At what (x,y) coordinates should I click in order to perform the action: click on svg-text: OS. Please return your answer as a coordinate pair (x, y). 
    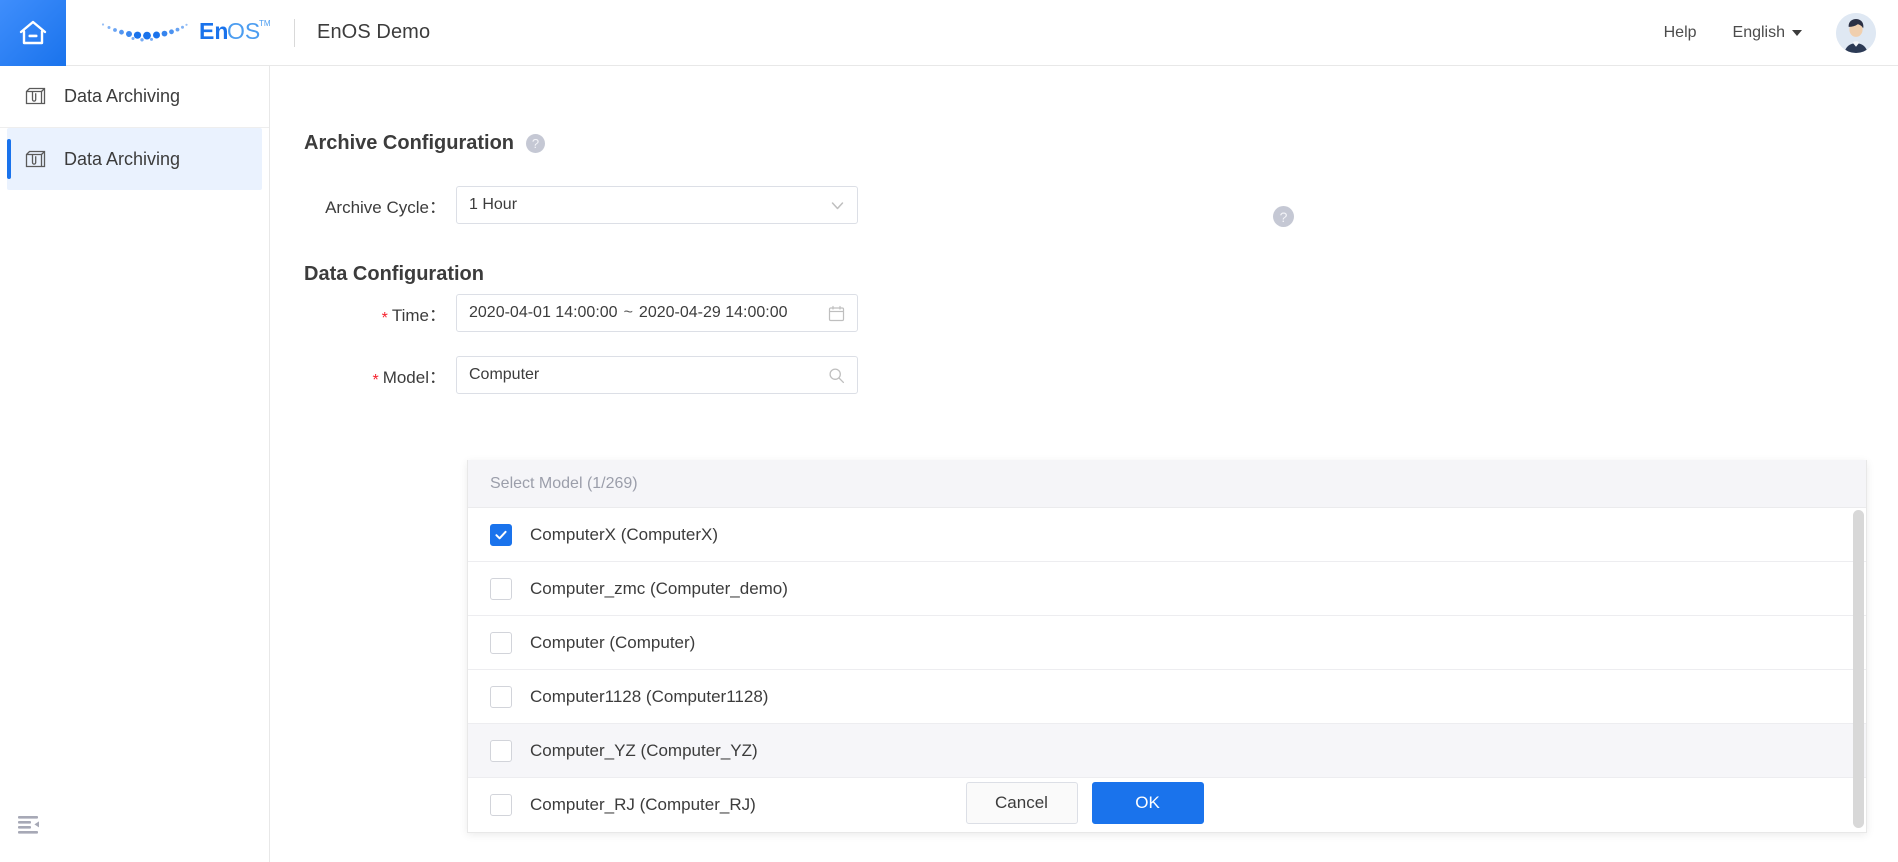
    Looking at the image, I should click on (243, 31).